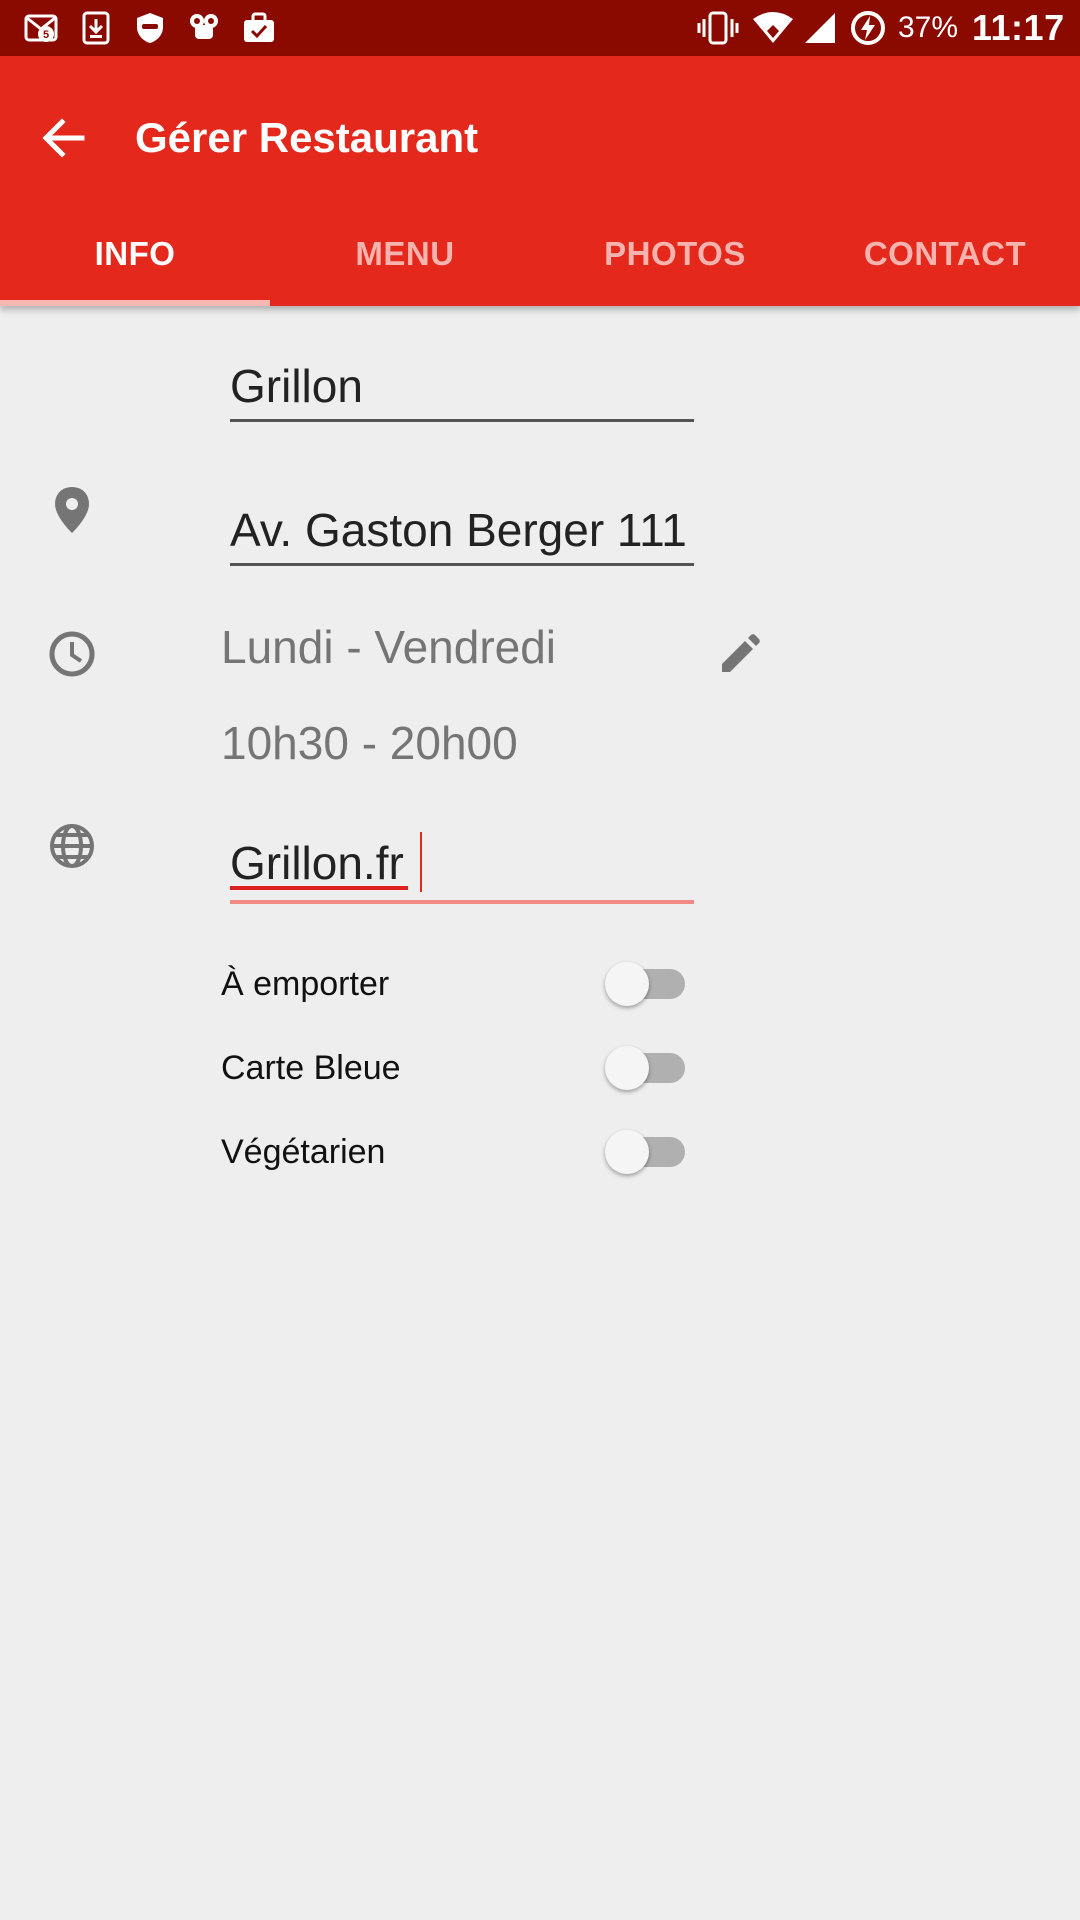 The height and width of the screenshot is (1920, 1080). I want to click on restaurant-name-field: Grillon, so click(462, 389).